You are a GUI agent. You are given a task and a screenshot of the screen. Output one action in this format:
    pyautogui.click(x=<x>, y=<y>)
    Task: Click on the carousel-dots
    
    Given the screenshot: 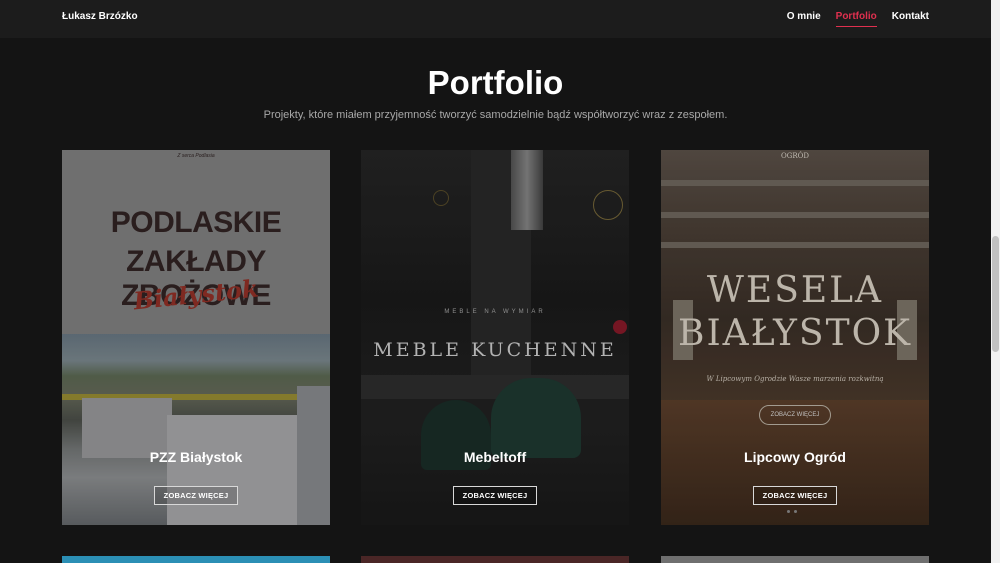 What is the action you would take?
    pyautogui.click(x=792, y=511)
    